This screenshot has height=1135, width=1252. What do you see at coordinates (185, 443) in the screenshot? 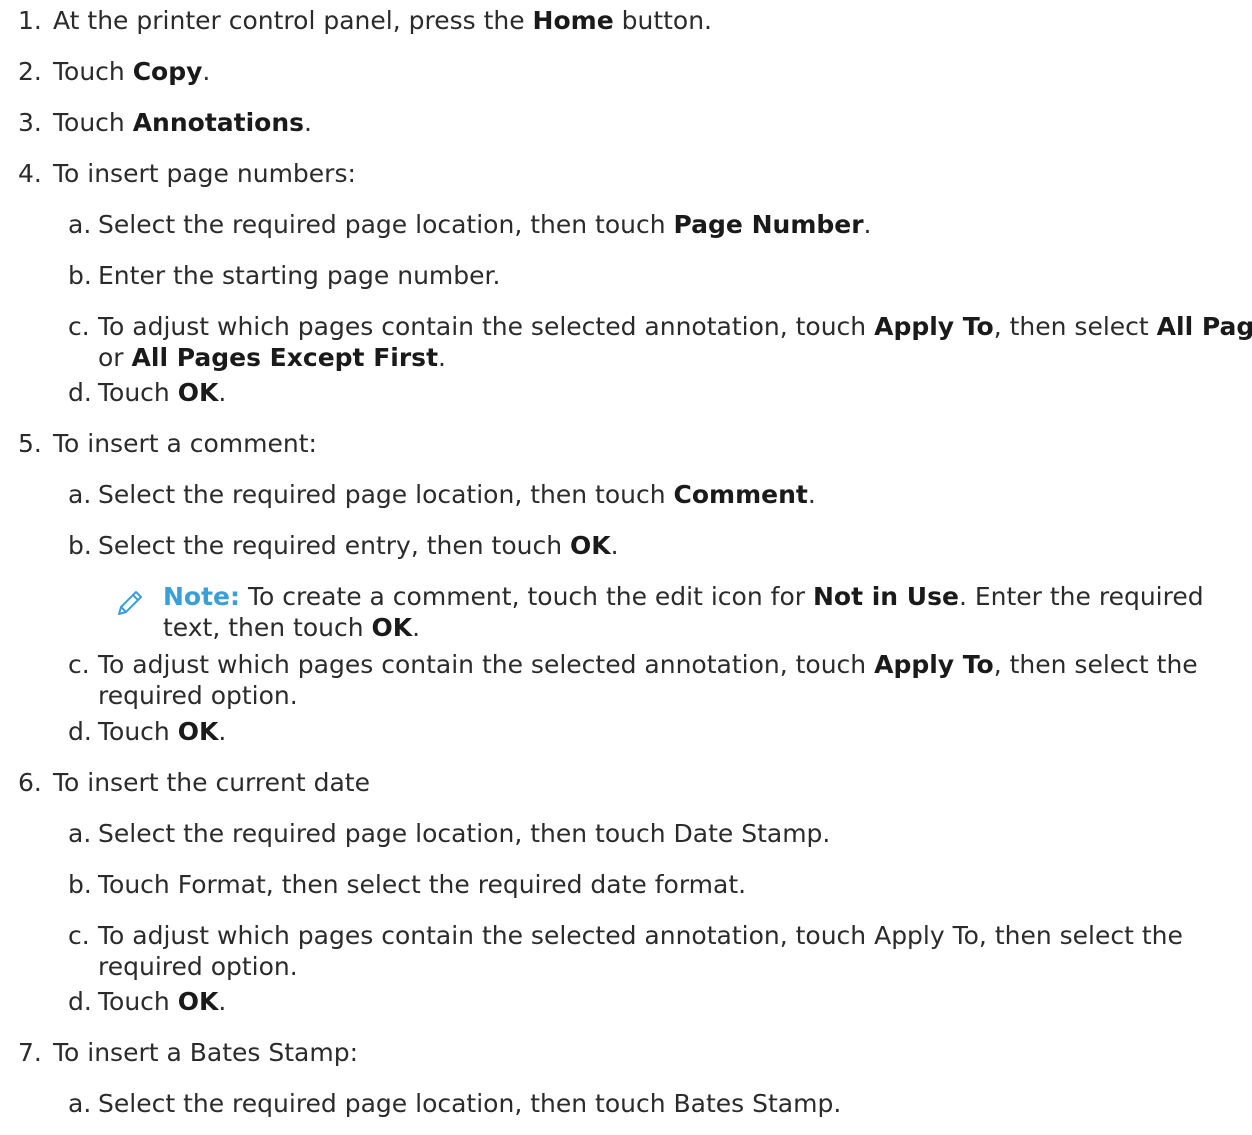
I see `step-text: To insert a comment:` at bounding box center [185, 443].